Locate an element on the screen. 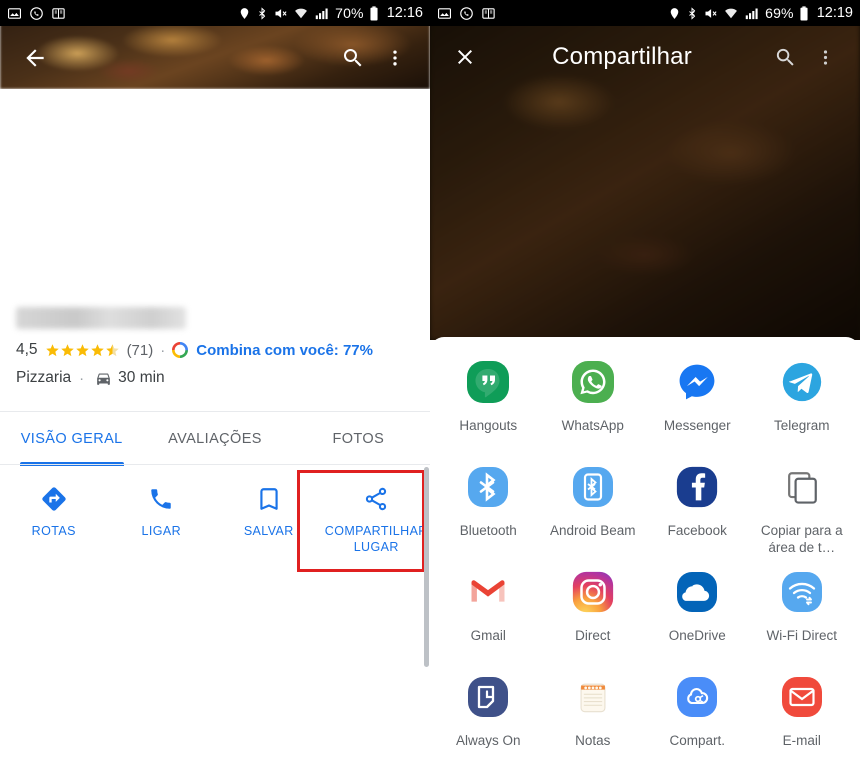  google-match-icon is located at coordinates (180, 350).